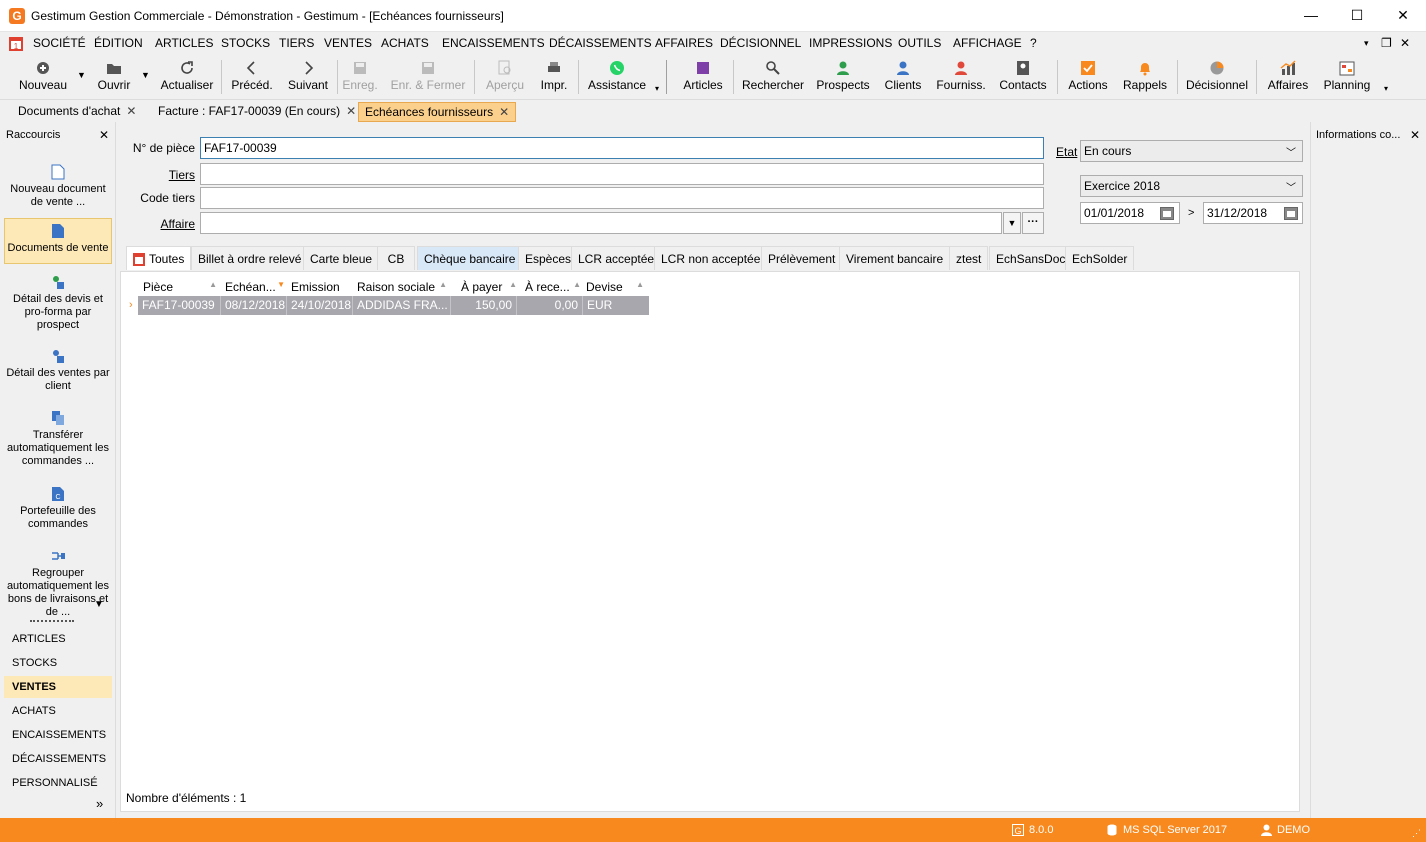  Describe the element at coordinates (1416, 833) in the screenshot. I see `resize-grip-icon: ⋰` at that location.